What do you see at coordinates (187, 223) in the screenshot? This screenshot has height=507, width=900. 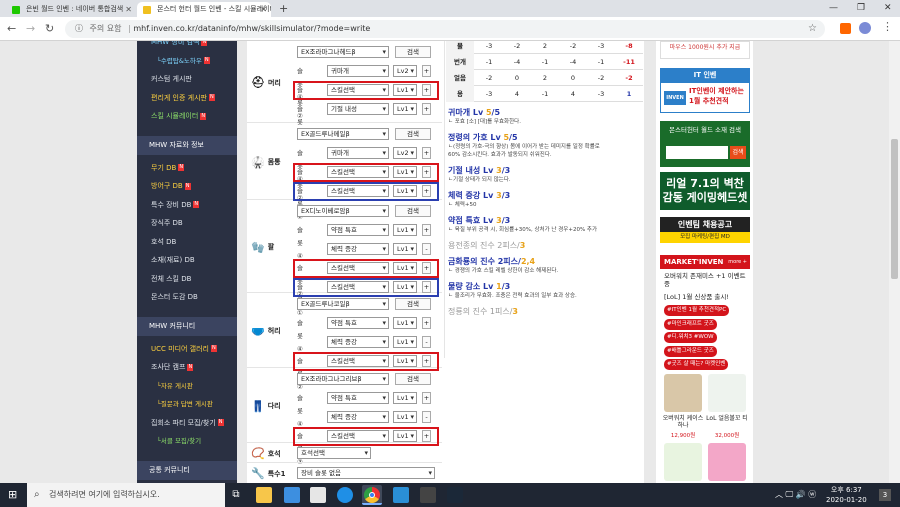 I see `nav-item: 장식주 DB` at bounding box center [187, 223].